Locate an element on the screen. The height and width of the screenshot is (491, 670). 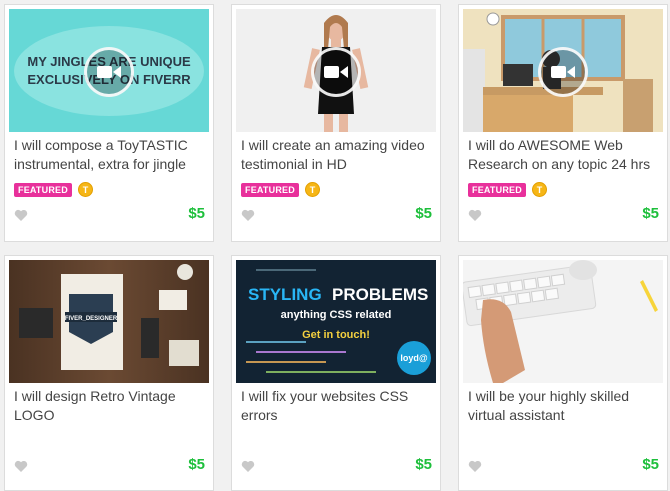
thumbnail-art is located at coordinates (563, 321).